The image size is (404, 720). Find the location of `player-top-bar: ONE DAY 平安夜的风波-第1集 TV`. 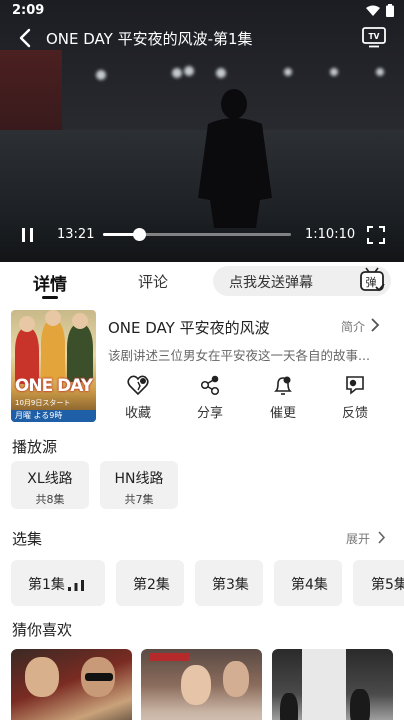

player-top-bar: ONE DAY 平安夜的风波-第1集 TV is located at coordinates (202, 38).